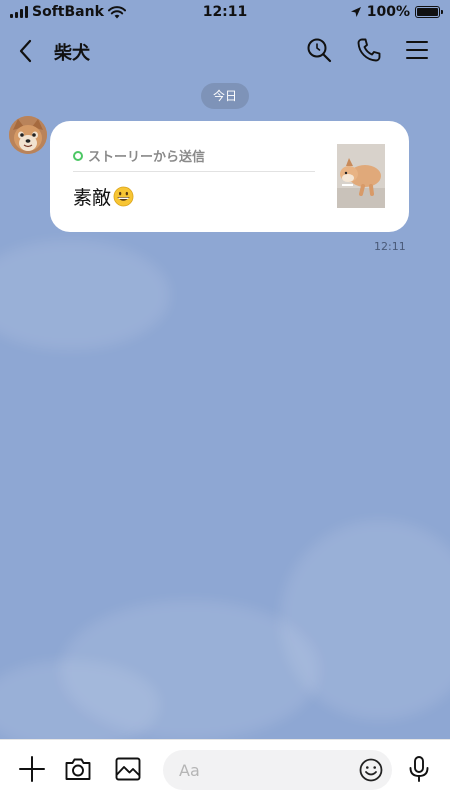 This screenshot has height=800, width=450. I want to click on microphone-icon, so click(419, 769).